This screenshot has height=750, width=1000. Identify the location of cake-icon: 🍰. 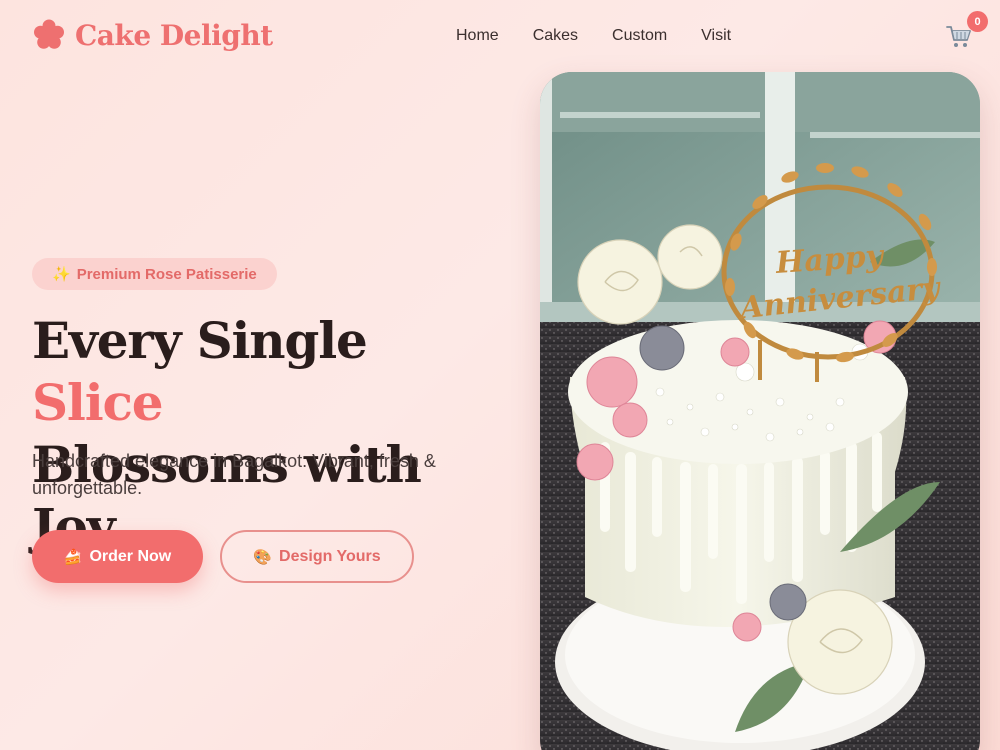
(73, 557).